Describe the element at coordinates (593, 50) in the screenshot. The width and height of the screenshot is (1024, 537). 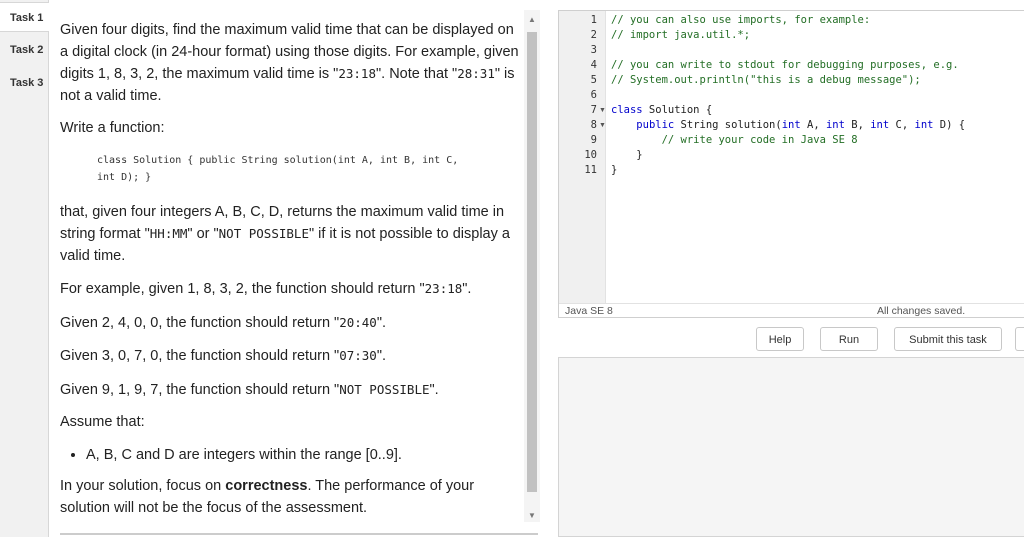
I see `line-number: 3` at that location.